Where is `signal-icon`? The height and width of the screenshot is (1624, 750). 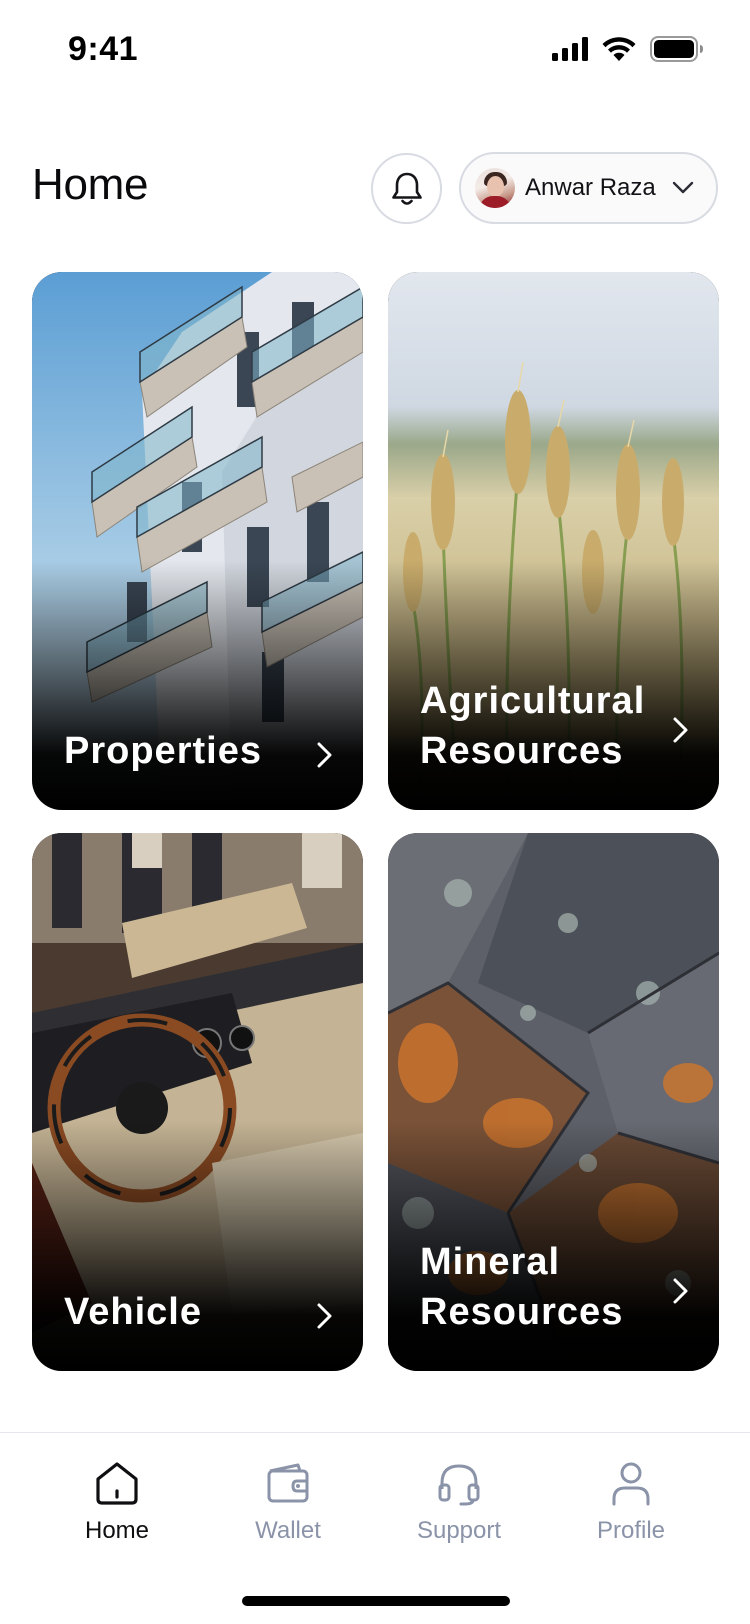 signal-icon is located at coordinates (570, 49).